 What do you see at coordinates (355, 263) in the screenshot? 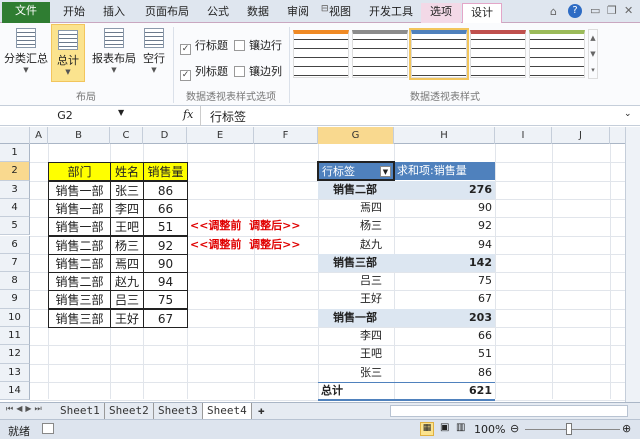
I see `pivot-group-label: 销售三部` at bounding box center [355, 263].